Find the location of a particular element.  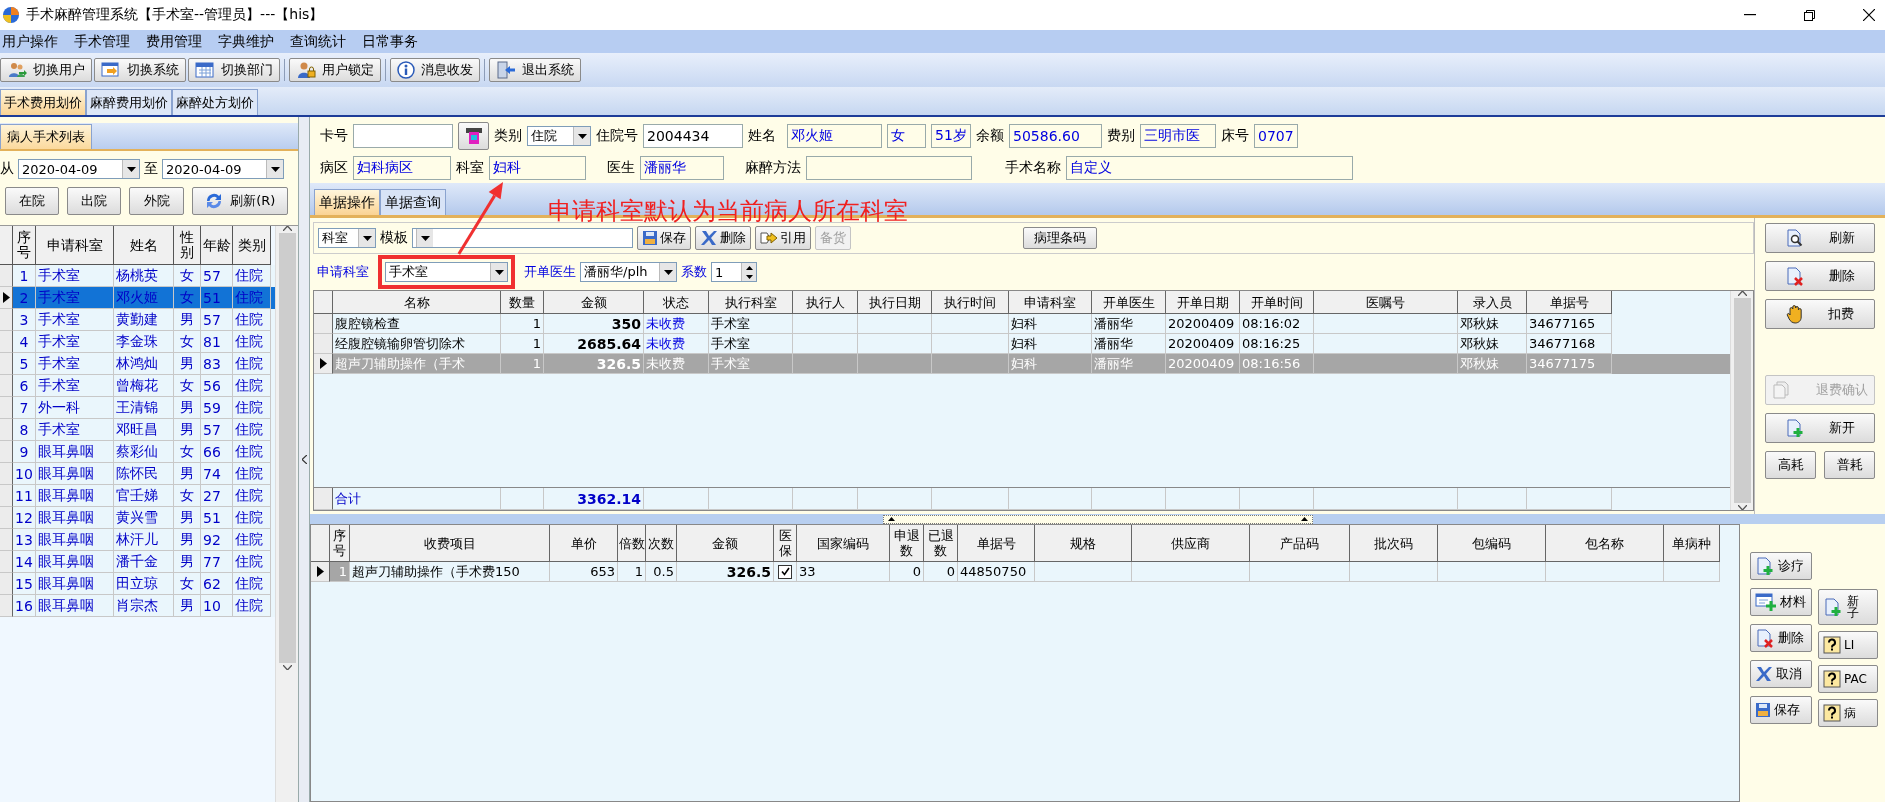

checkbox is located at coordinates (785, 571).